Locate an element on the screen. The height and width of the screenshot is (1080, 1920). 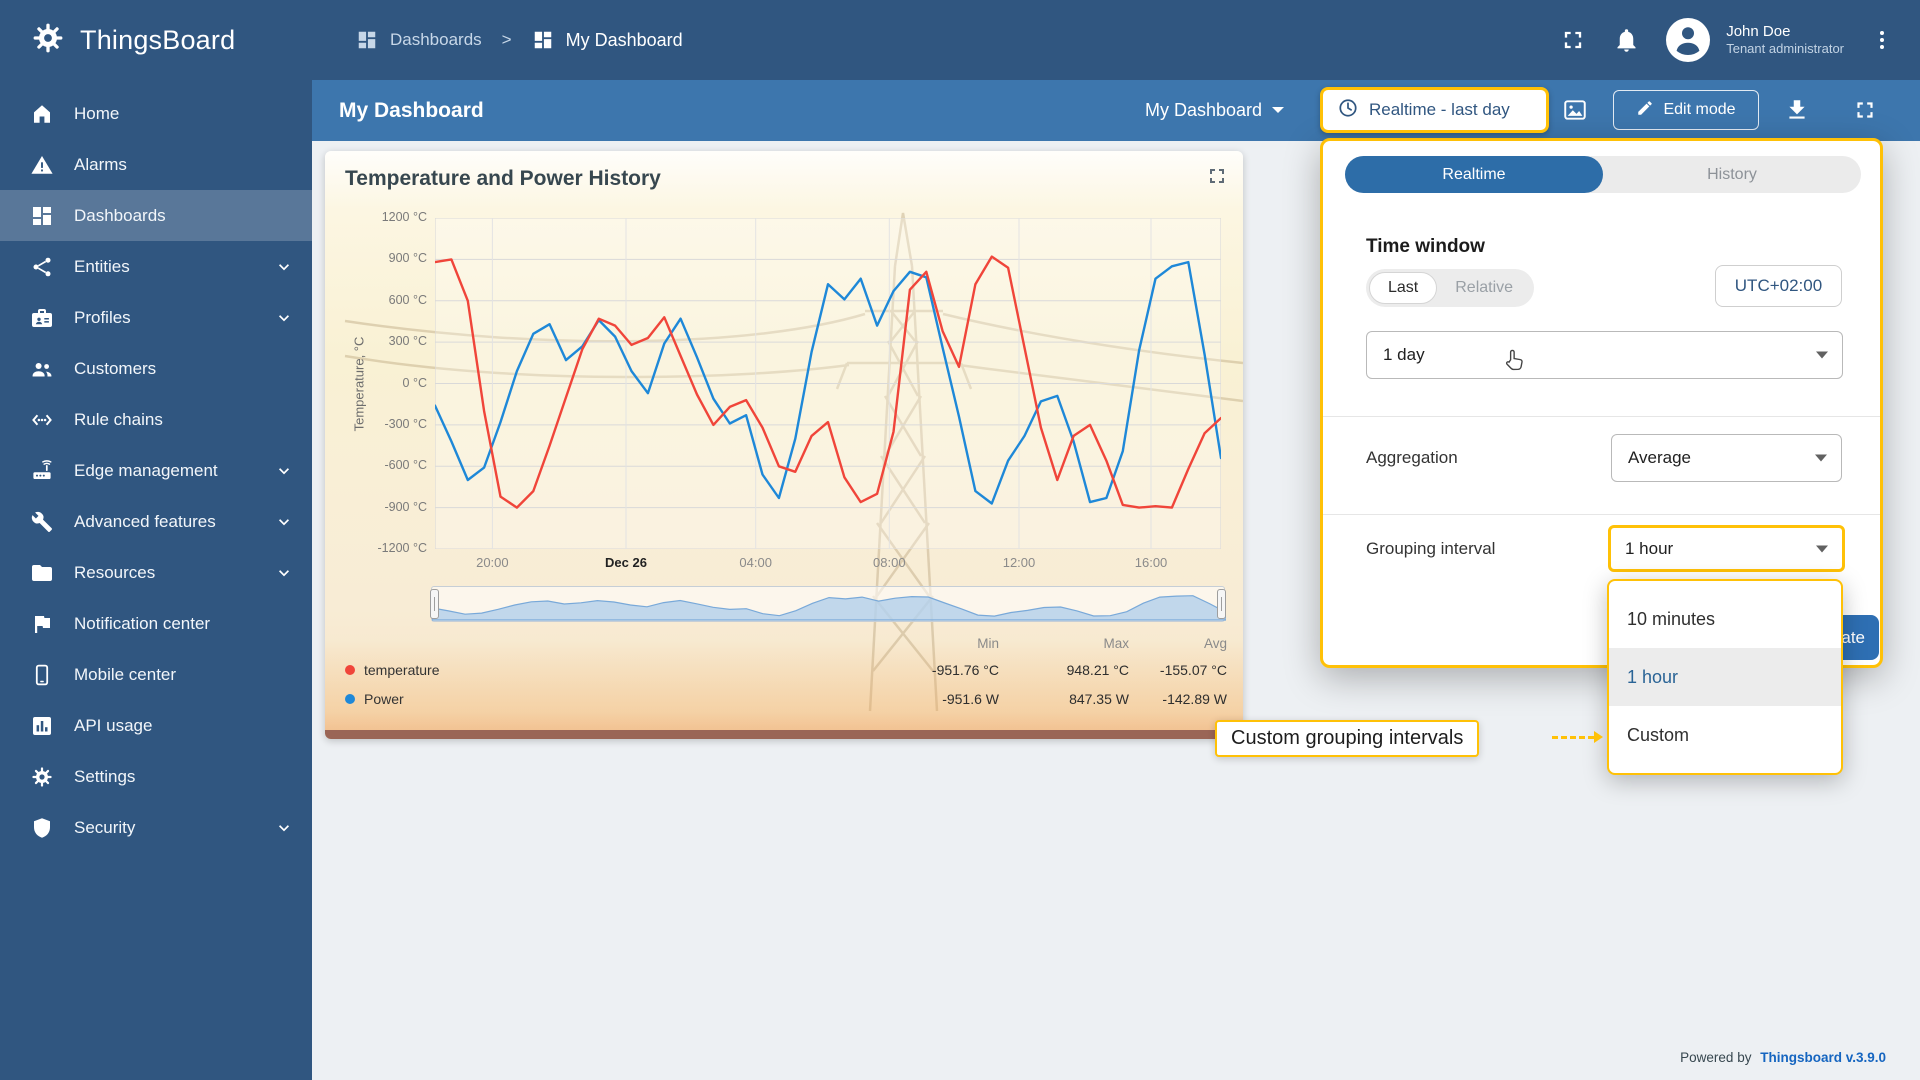
folder-icon is located at coordinates (42, 573).